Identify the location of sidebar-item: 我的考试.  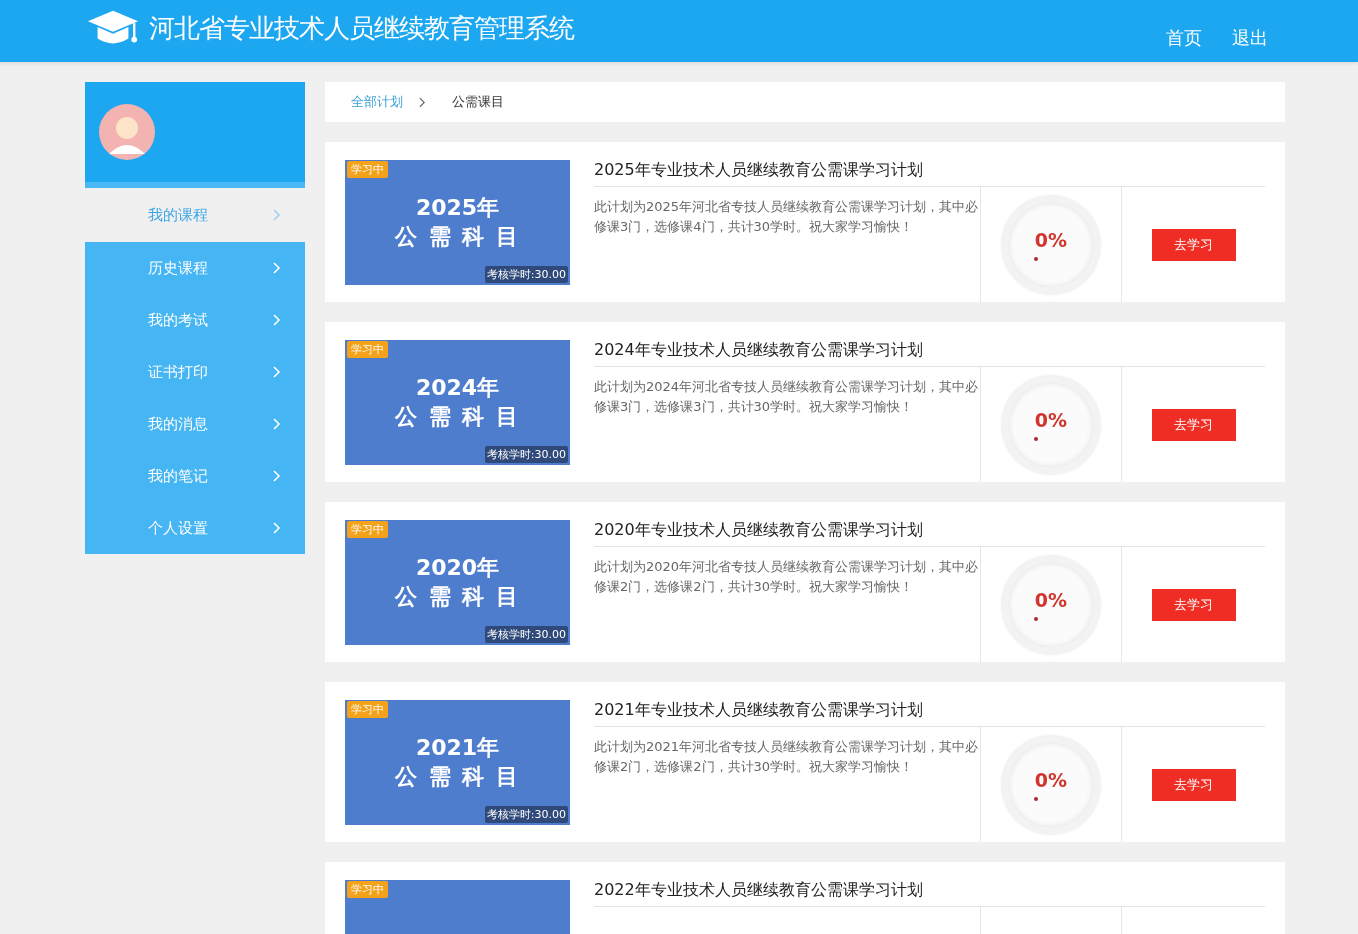
(195, 320).